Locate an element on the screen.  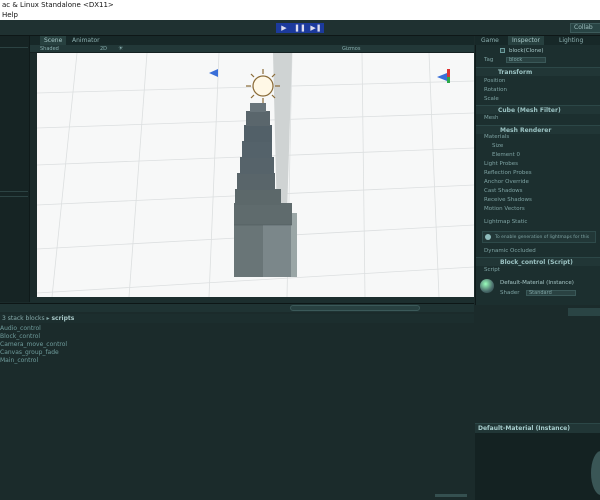
pause-button: ❚❚ is located at coordinates (300, 28).